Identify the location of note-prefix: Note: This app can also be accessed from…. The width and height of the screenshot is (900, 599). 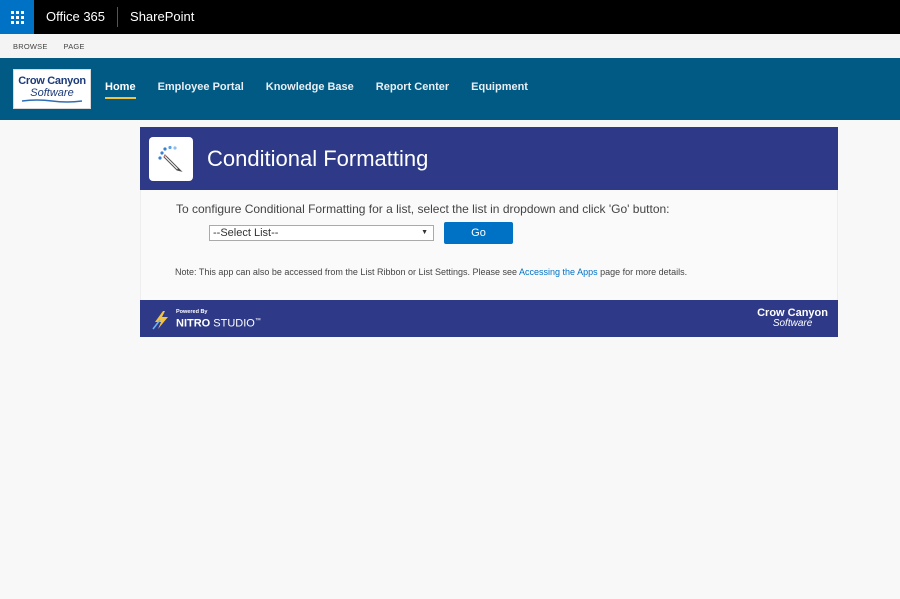
(347, 272).